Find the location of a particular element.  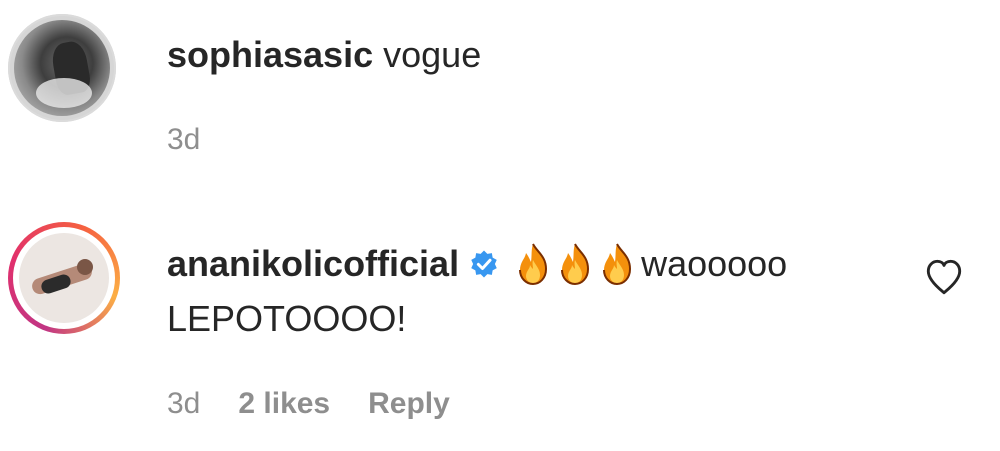

comment-text: ananikolicofficial waooooo is located at coordinates (477, 264).